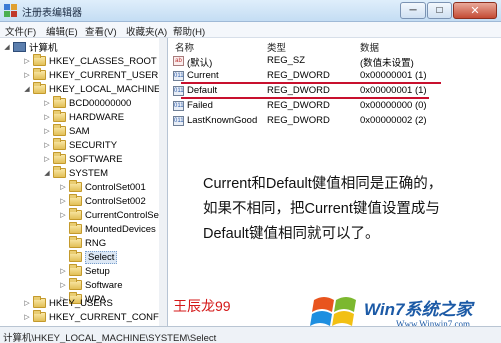 The width and height of the screenshot is (501, 343). Describe the element at coordinates (146, 31) in the screenshot. I see `menu-favorites: 收藏夹(A)` at that location.